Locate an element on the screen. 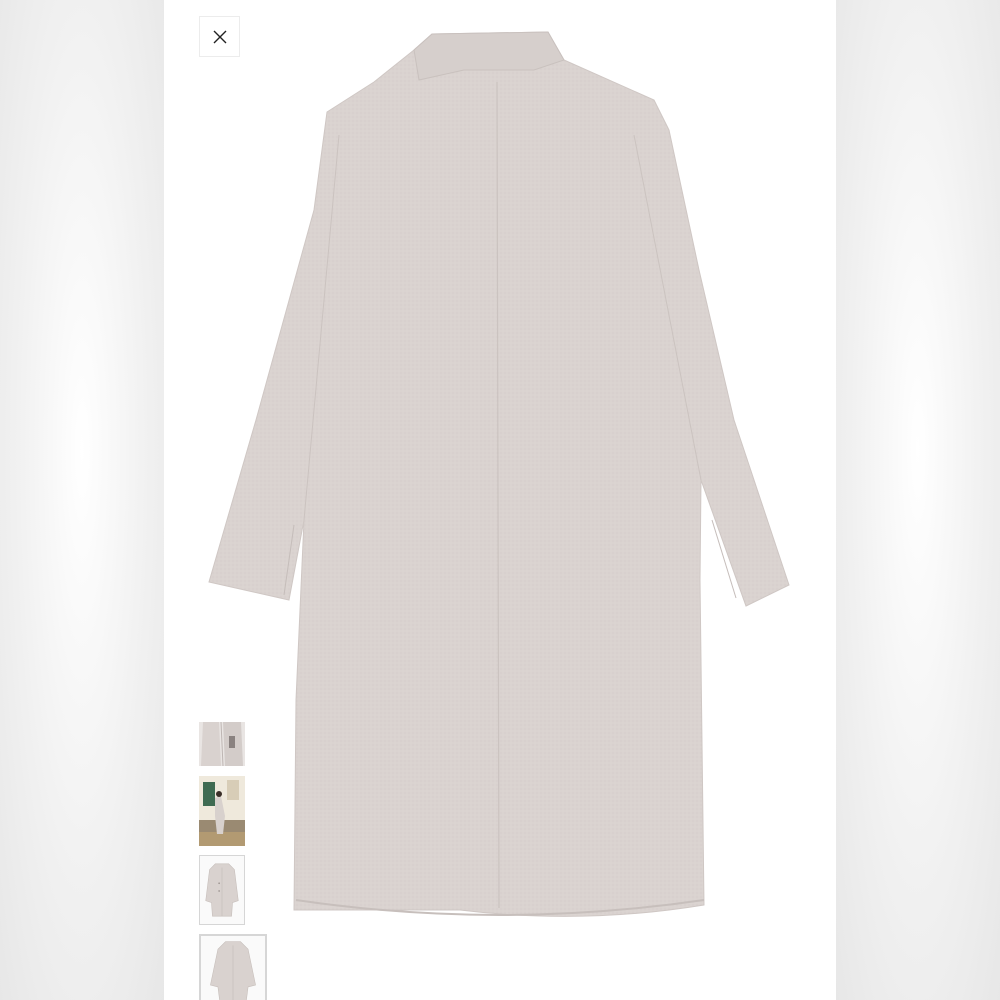 This screenshot has height=1000, width=1000. coat-detail-thumbnail is located at coordinates (222, 744).